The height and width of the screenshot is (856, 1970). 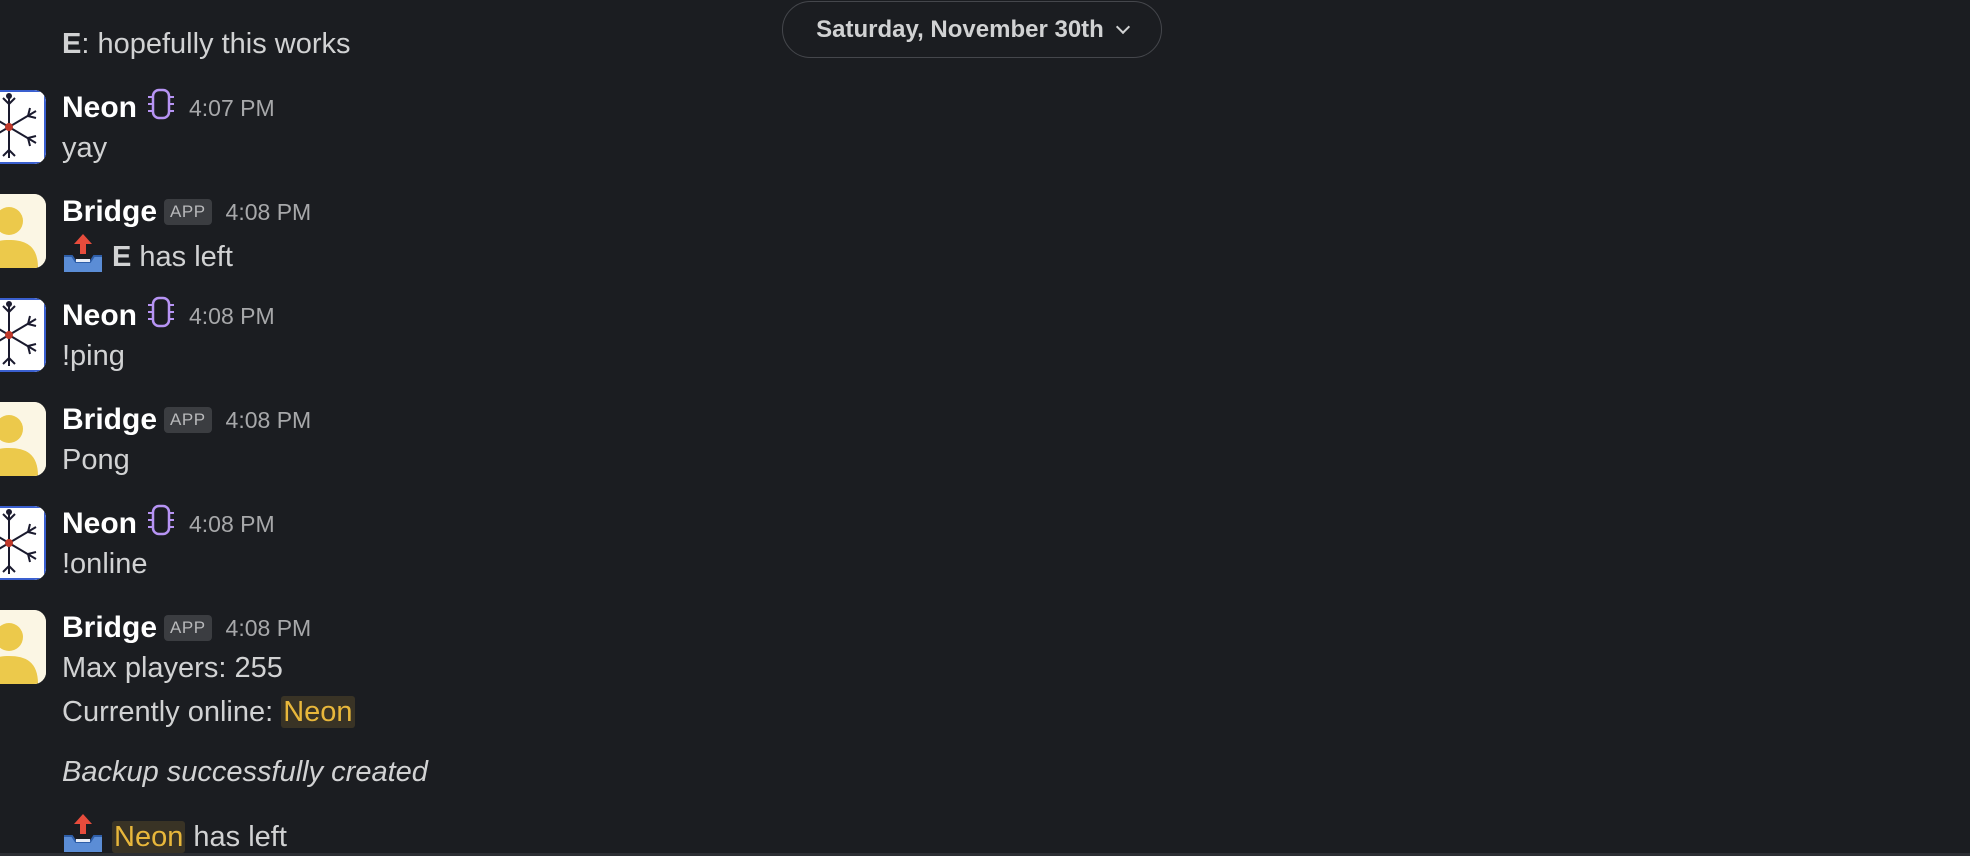 What do you see at coordinates (105, 564) in the screenshot?
I see `message-text: !online` at bounding box center [105, 564].